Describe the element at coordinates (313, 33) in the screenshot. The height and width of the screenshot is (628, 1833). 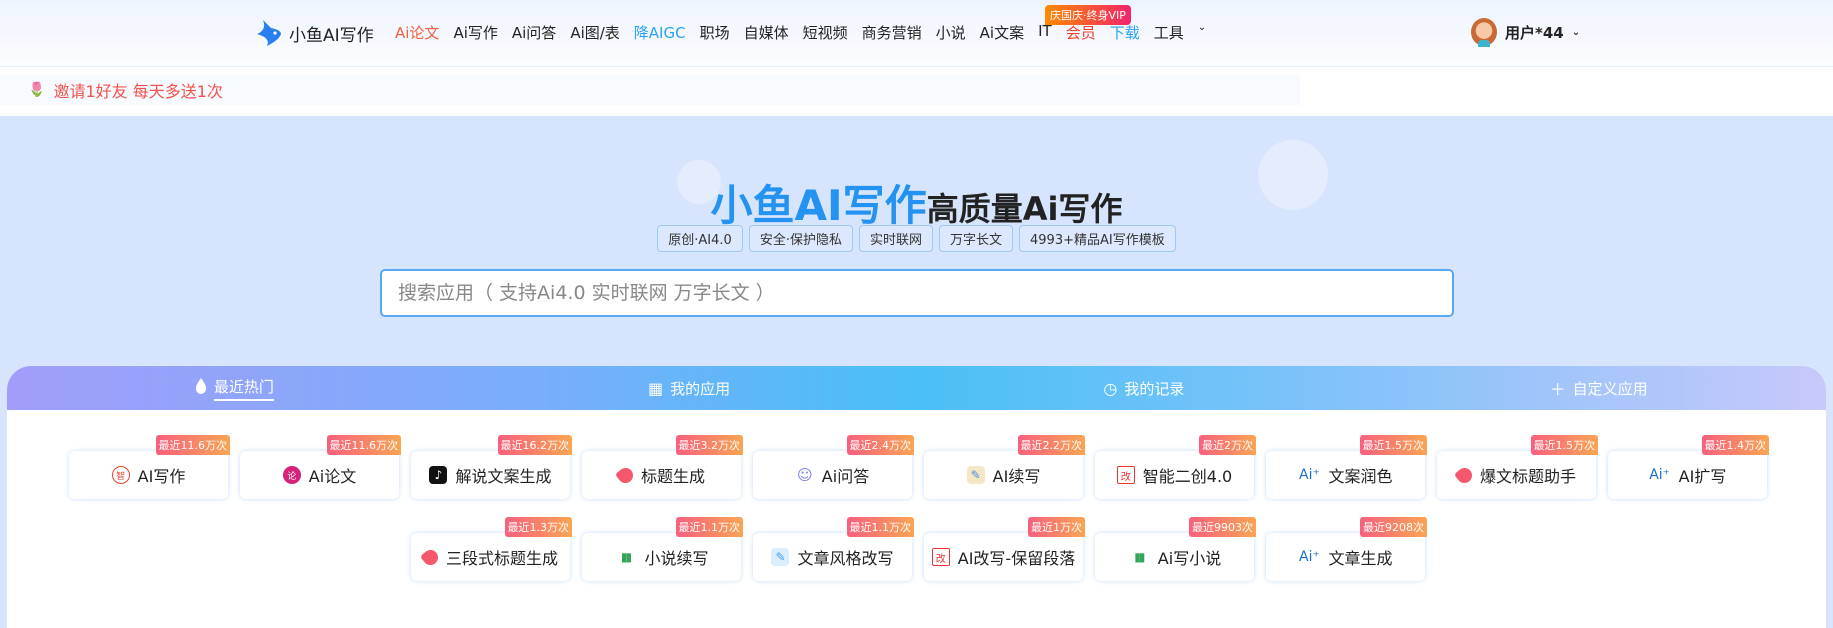
I see `logo: 小鱼AI写作` at that location.